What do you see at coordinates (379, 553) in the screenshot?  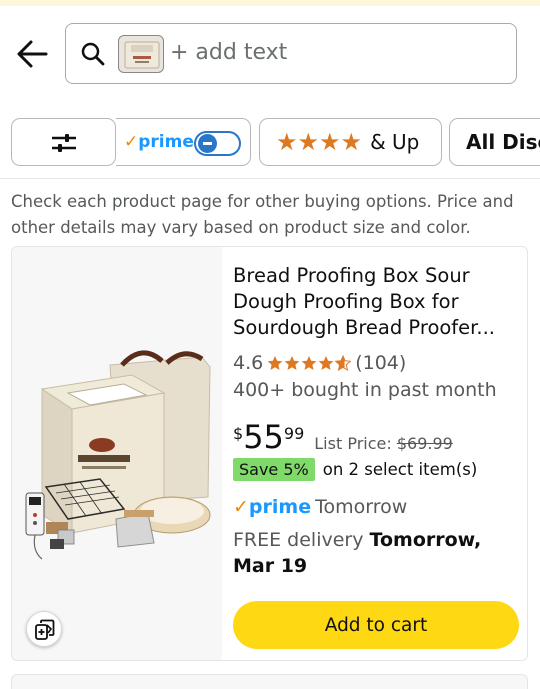 I see `delivery-info: FREE delivery Tomorrow, Mar 19` at bounding box center [379, 553].